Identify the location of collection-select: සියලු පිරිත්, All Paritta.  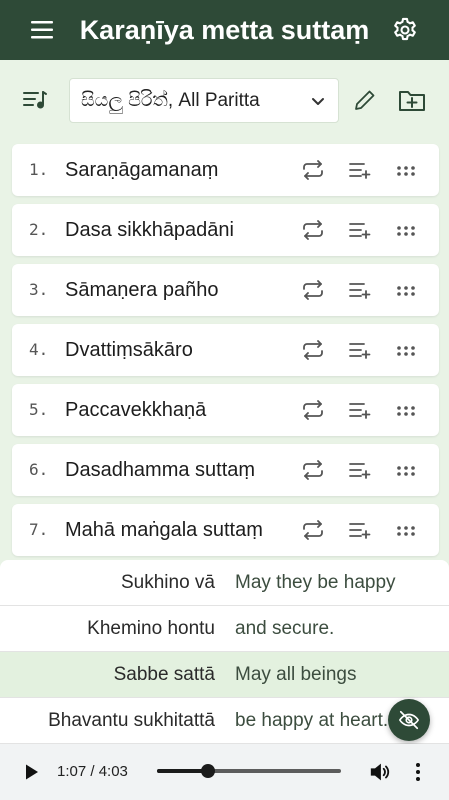
(204, 100).